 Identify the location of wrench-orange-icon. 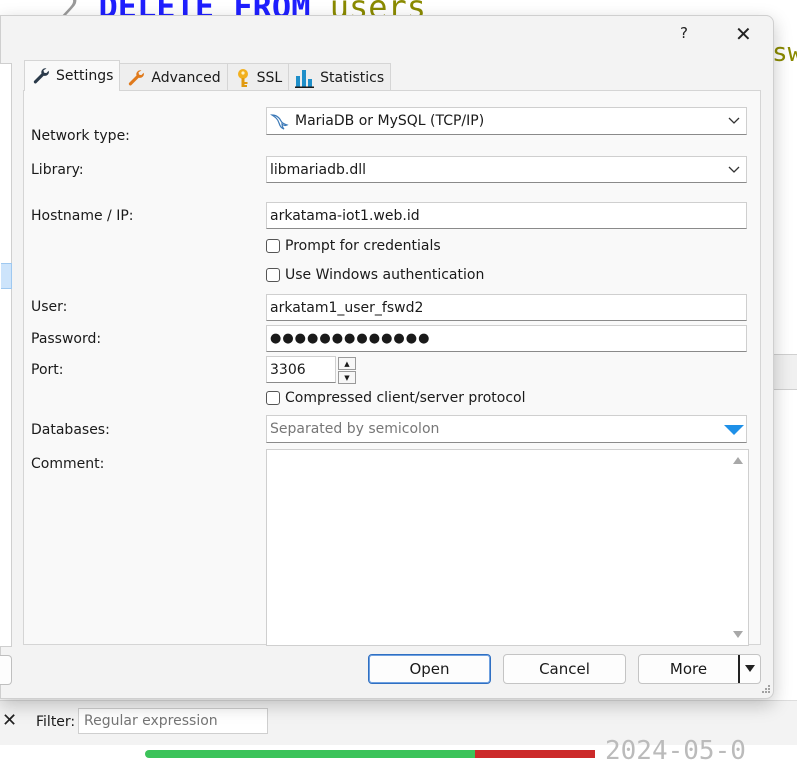
(137, 77).